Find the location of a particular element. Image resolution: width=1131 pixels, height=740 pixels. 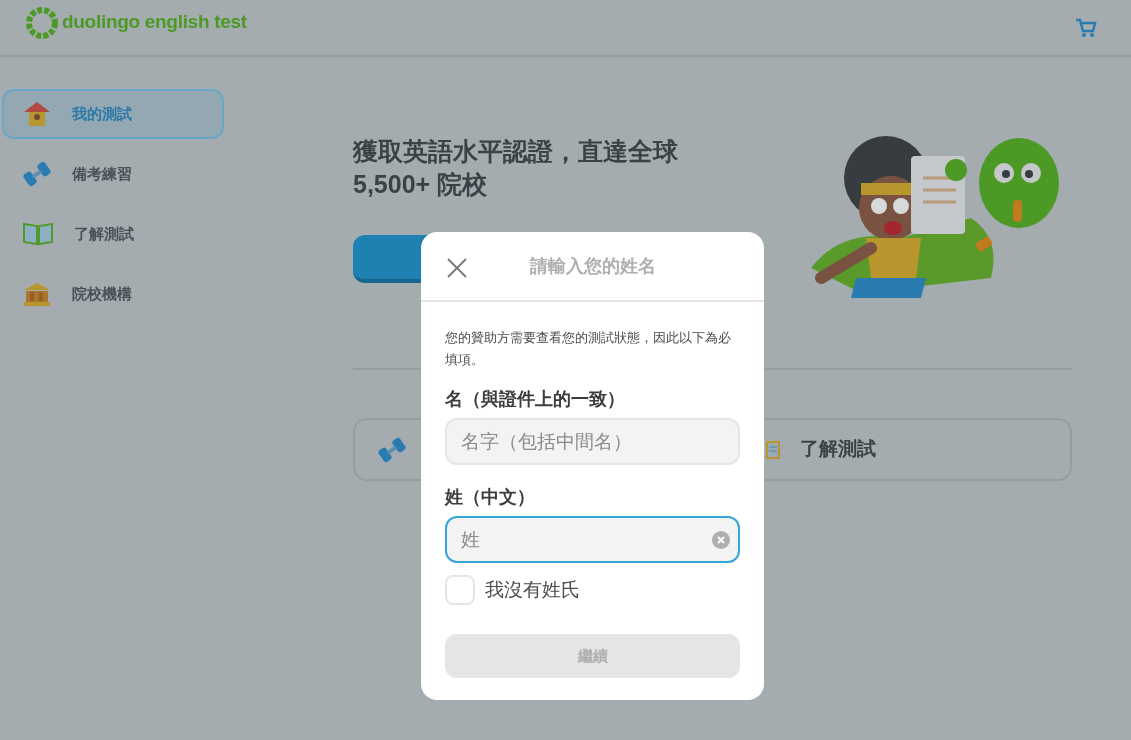

sidebar-item: 我的測試 is located at coordinates (113, 114).